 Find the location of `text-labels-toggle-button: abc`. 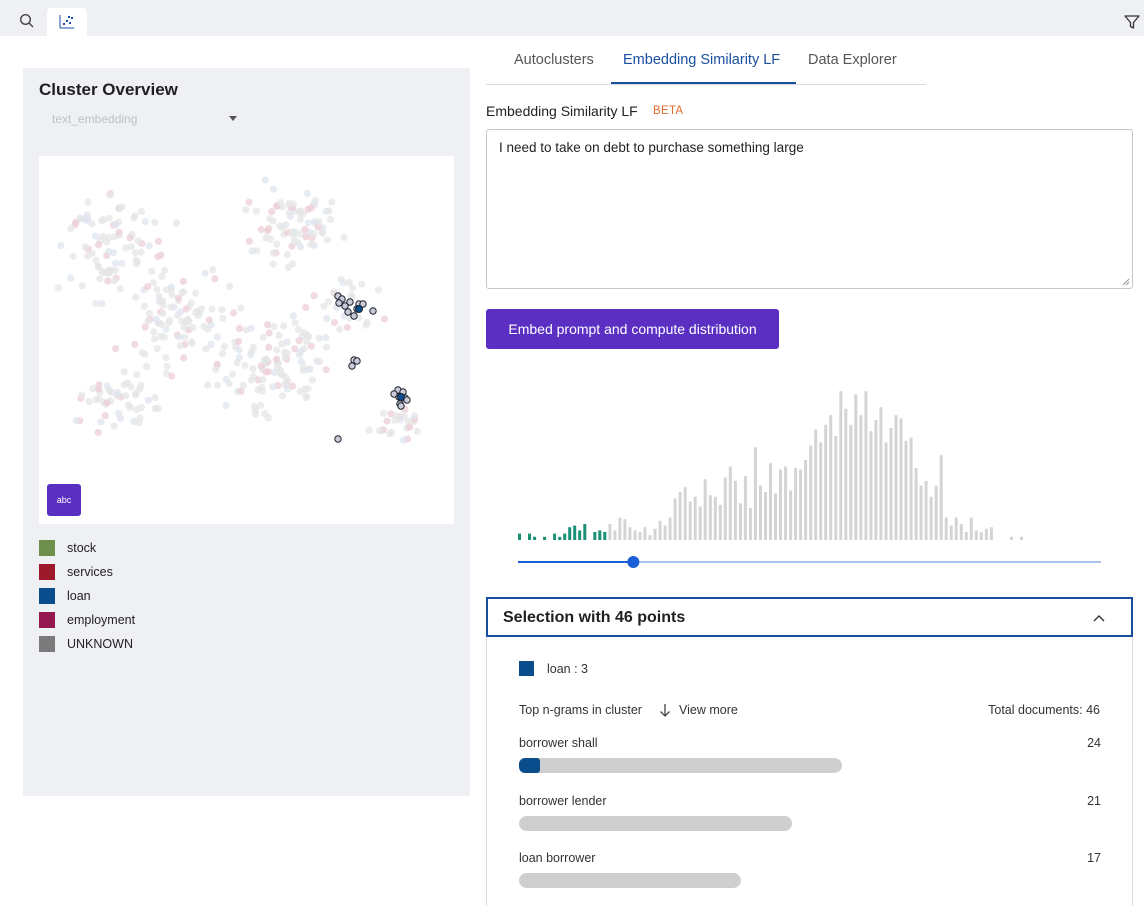

text-labels-toggle-button: abc is located at coordinates (64, 500).